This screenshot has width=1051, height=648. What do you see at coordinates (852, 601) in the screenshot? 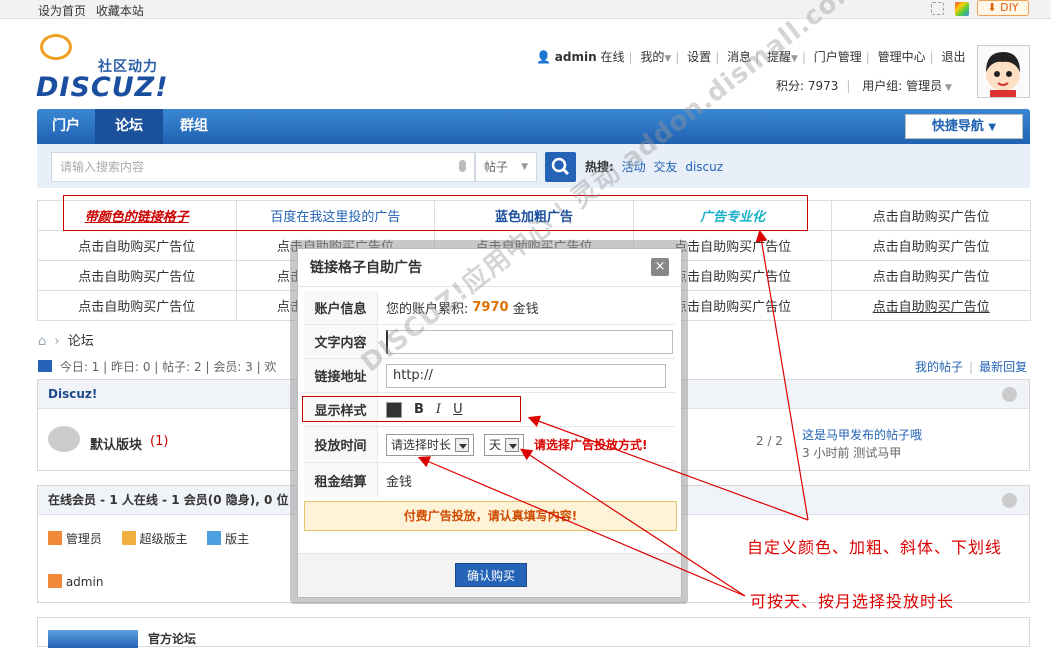
I see `annotation-time: 可按天、按月选择投放时长` at bounding box center [852, 601].